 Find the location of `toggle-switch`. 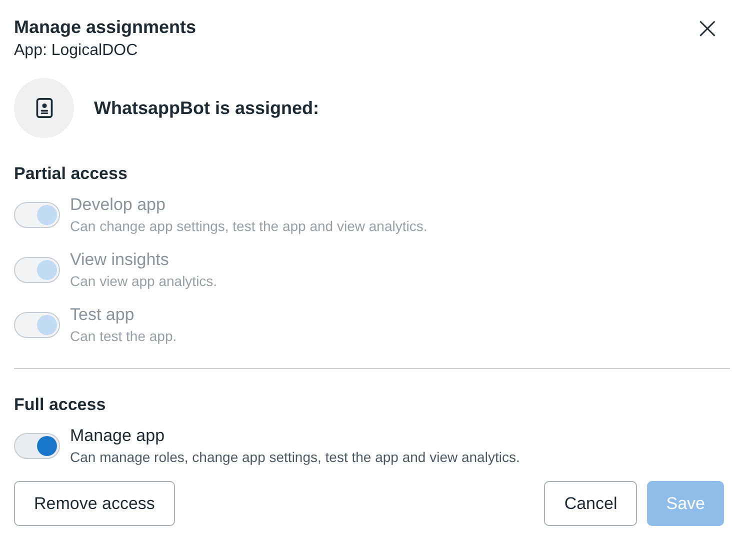

toggle-switch is located at coordinates (37, 446).